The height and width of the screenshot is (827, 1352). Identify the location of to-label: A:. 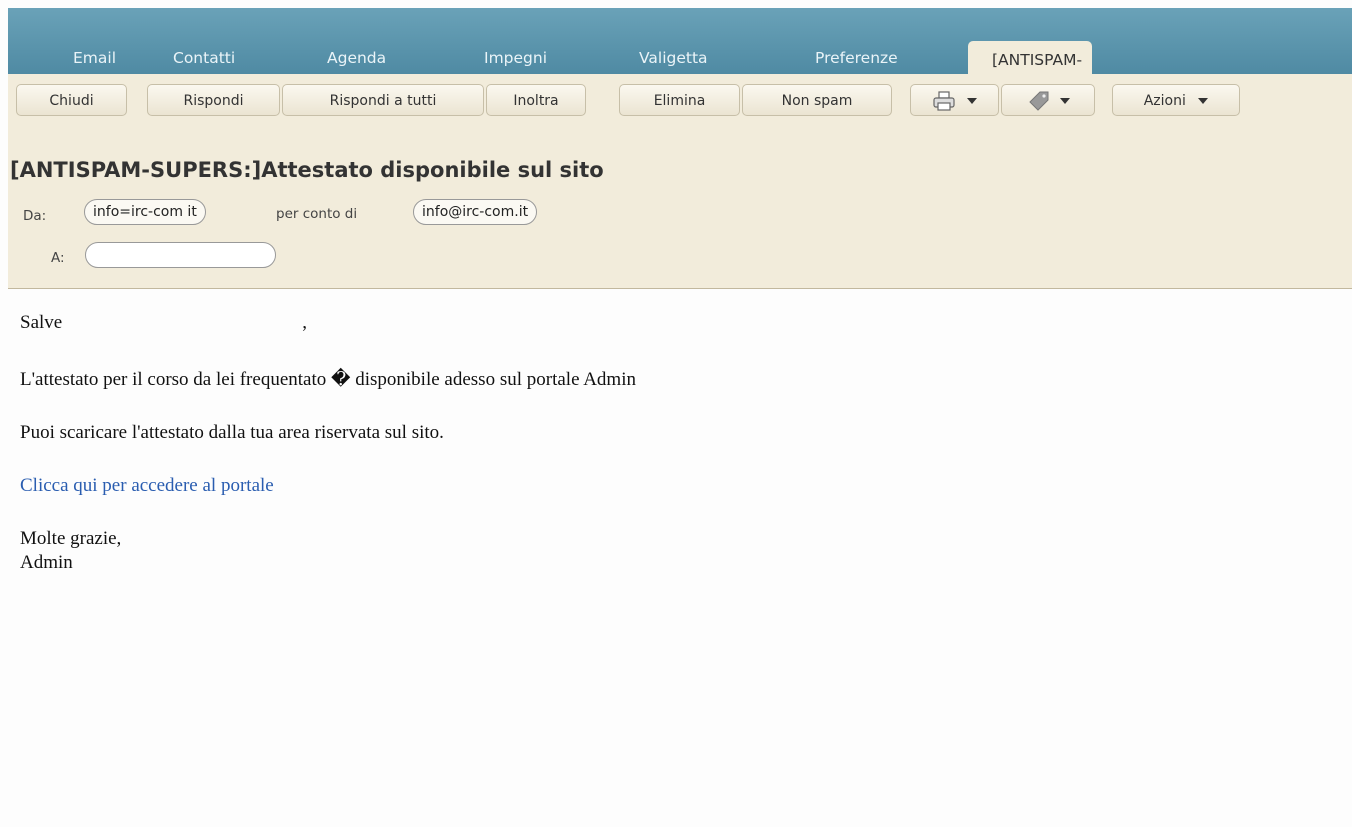
(58, 258).